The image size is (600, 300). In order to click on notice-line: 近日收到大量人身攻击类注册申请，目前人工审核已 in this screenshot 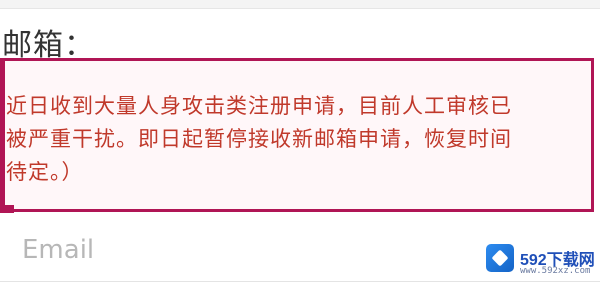, I will do `click(259, 106)`.